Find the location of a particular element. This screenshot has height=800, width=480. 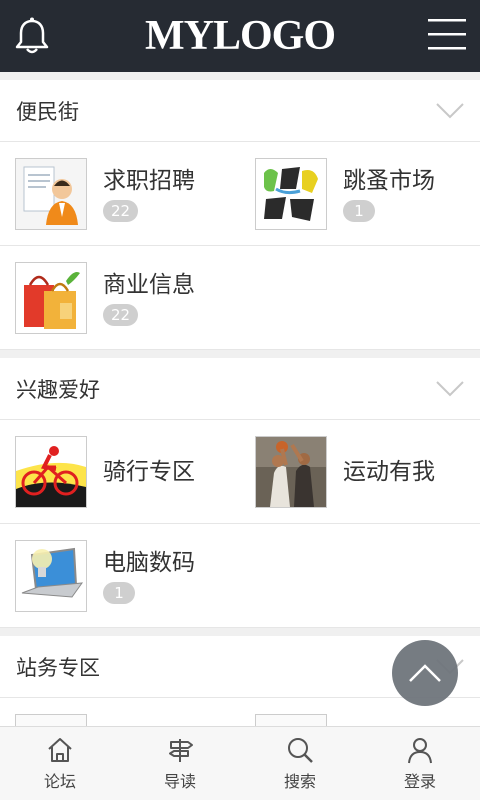

tab-label: 登录 is located at coordinates (419, 781).